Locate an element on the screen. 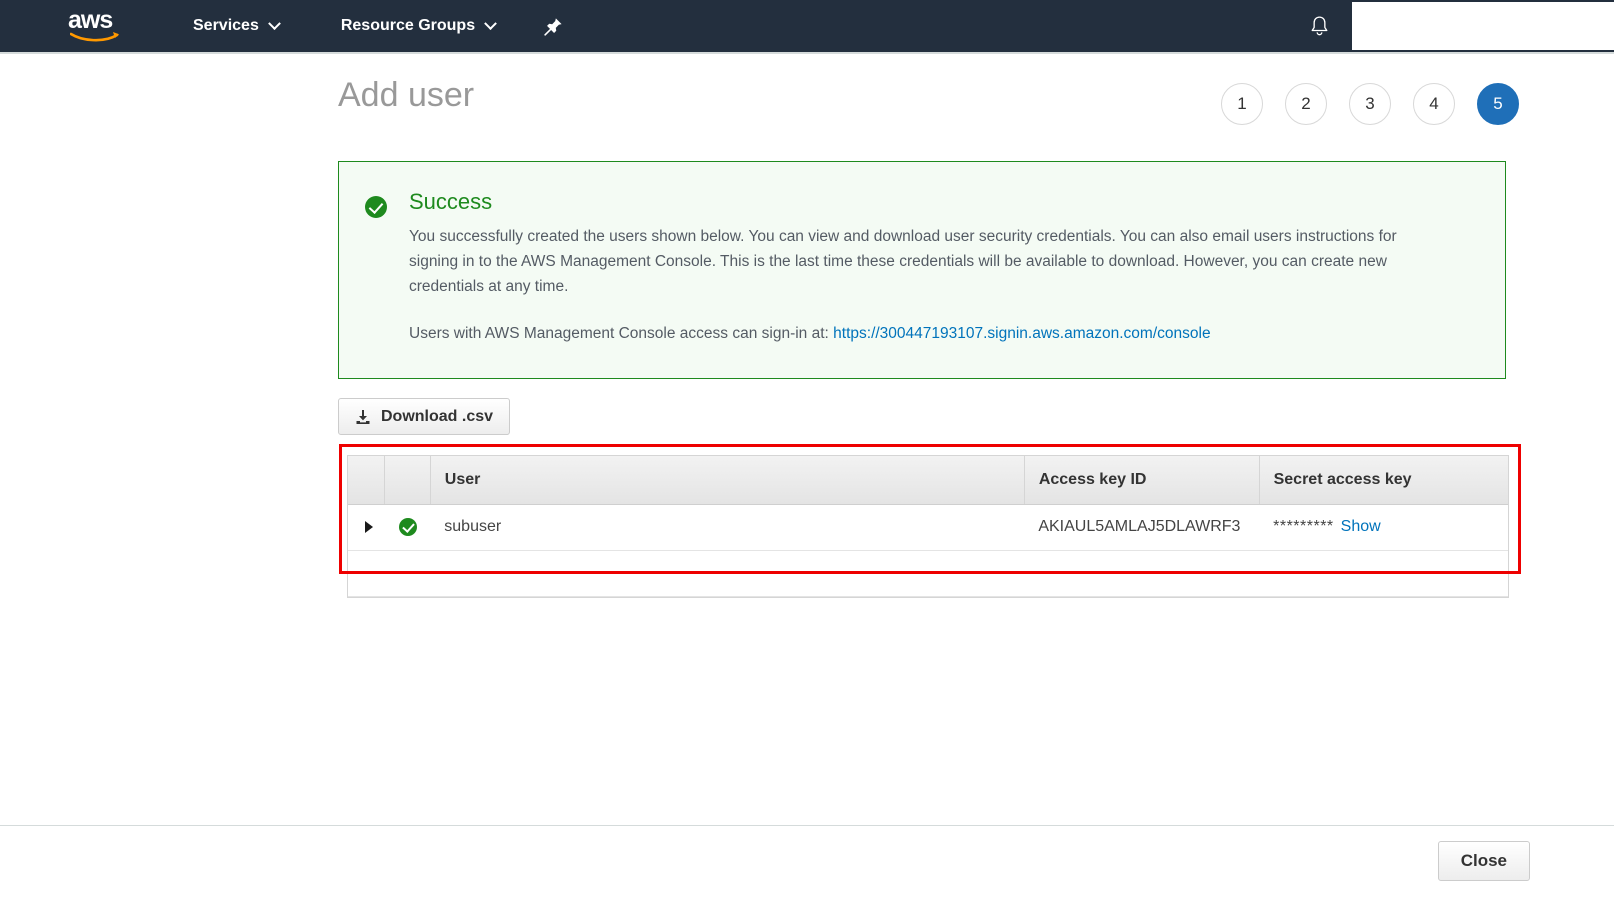 The image size is (1614, 904). account-menu-area is located at coordinates (1483, 26).